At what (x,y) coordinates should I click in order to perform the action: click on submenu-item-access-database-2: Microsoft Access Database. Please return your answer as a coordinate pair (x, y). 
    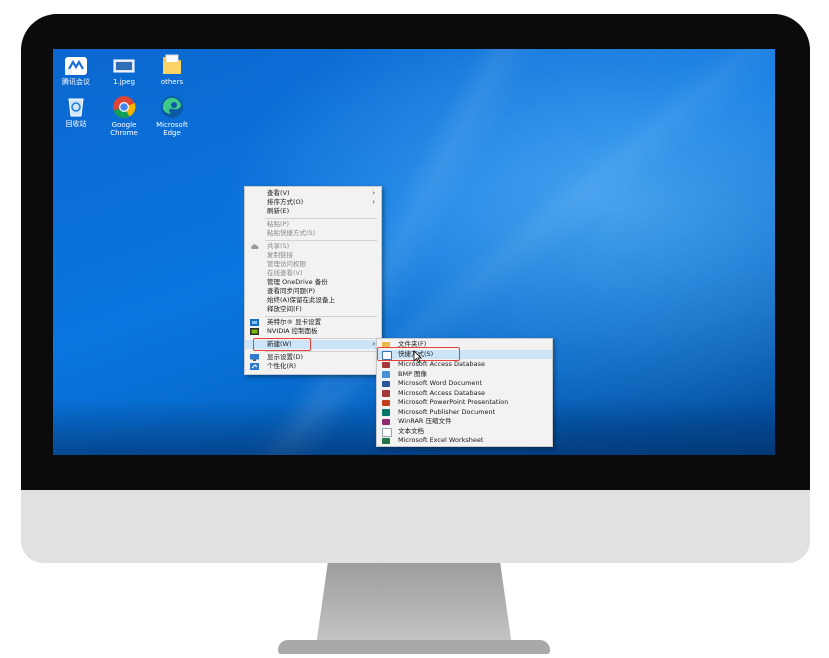
    Looking at the image, I should click on (464, 393).